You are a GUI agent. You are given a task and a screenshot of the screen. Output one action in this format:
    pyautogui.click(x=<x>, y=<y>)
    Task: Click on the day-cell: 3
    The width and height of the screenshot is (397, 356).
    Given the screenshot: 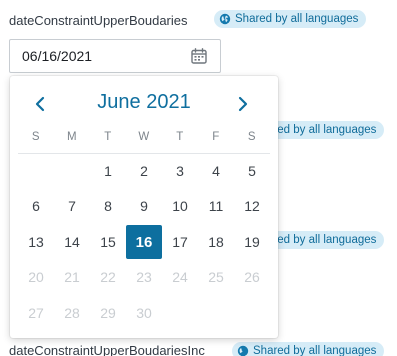 What is the action you would take?
    pyautogui.click(x=180, y=171)
    